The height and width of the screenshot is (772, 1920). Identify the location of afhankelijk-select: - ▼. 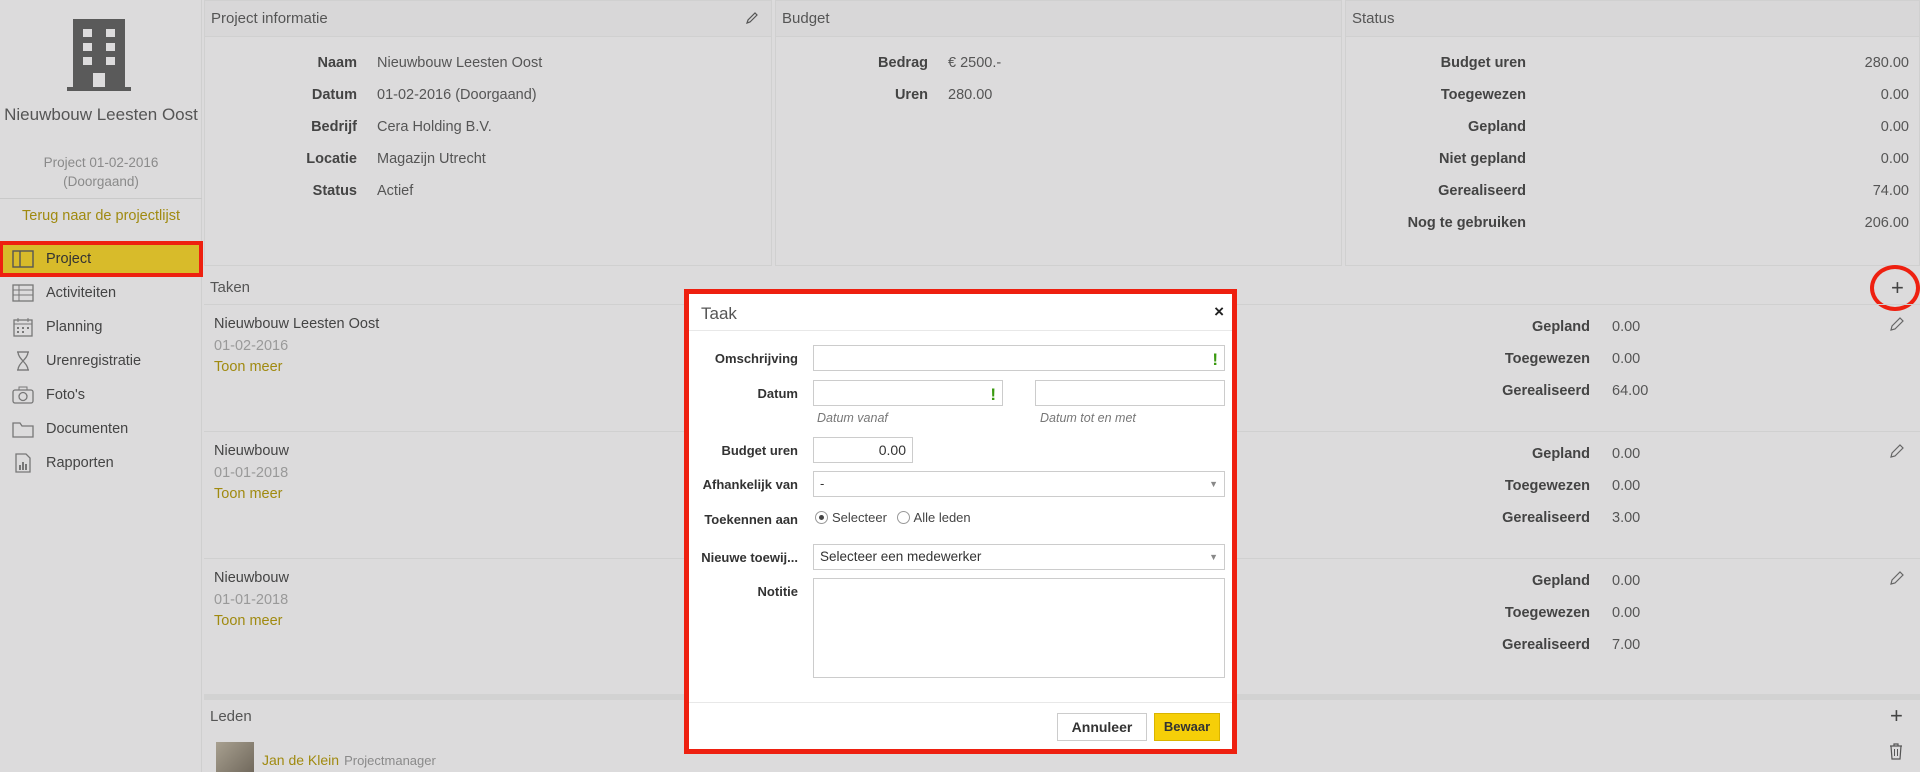
(1019, 484).